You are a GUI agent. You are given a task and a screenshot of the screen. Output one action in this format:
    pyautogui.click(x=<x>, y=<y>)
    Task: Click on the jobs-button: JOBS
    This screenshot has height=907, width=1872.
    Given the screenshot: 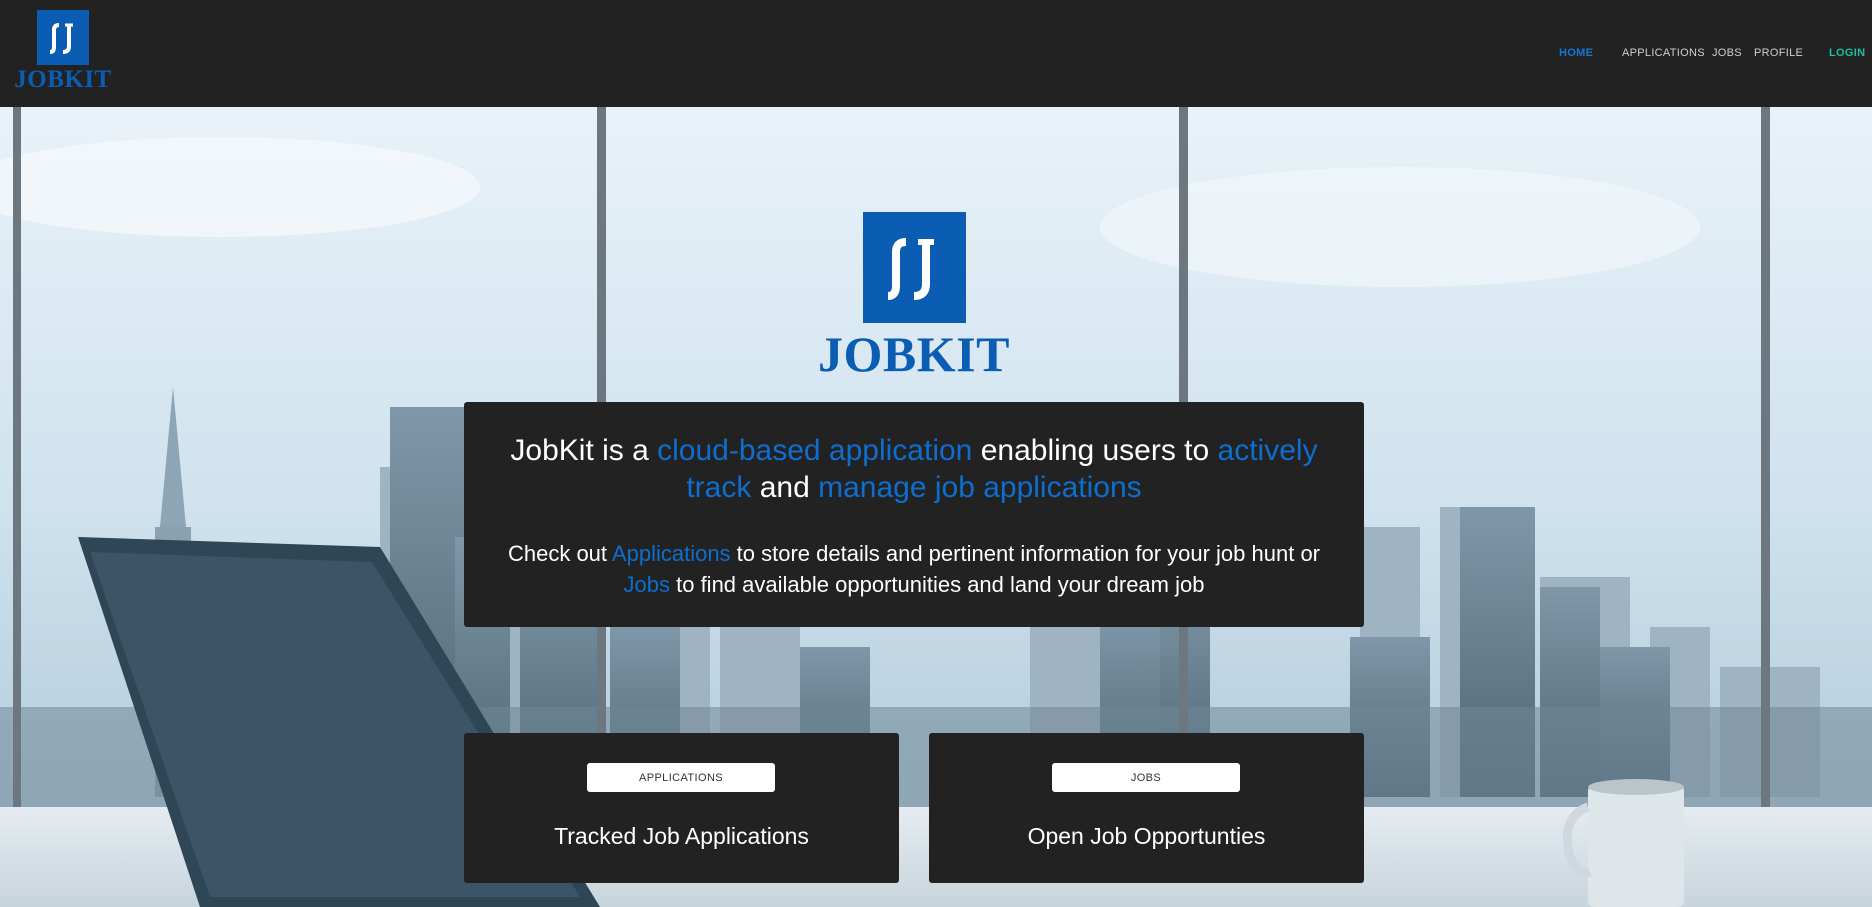 What is the action you would take?
    pyautogui.click(x=1146, y=777)
    